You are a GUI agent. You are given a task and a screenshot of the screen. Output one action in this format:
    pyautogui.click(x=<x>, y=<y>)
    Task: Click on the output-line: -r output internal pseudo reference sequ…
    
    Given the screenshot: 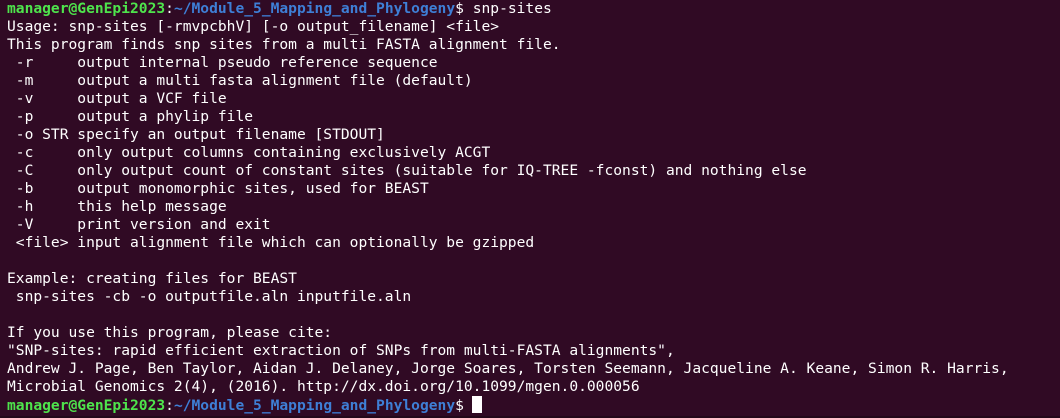 What is the action you would take?
    pyautogui.click(x=222, y=62)
    